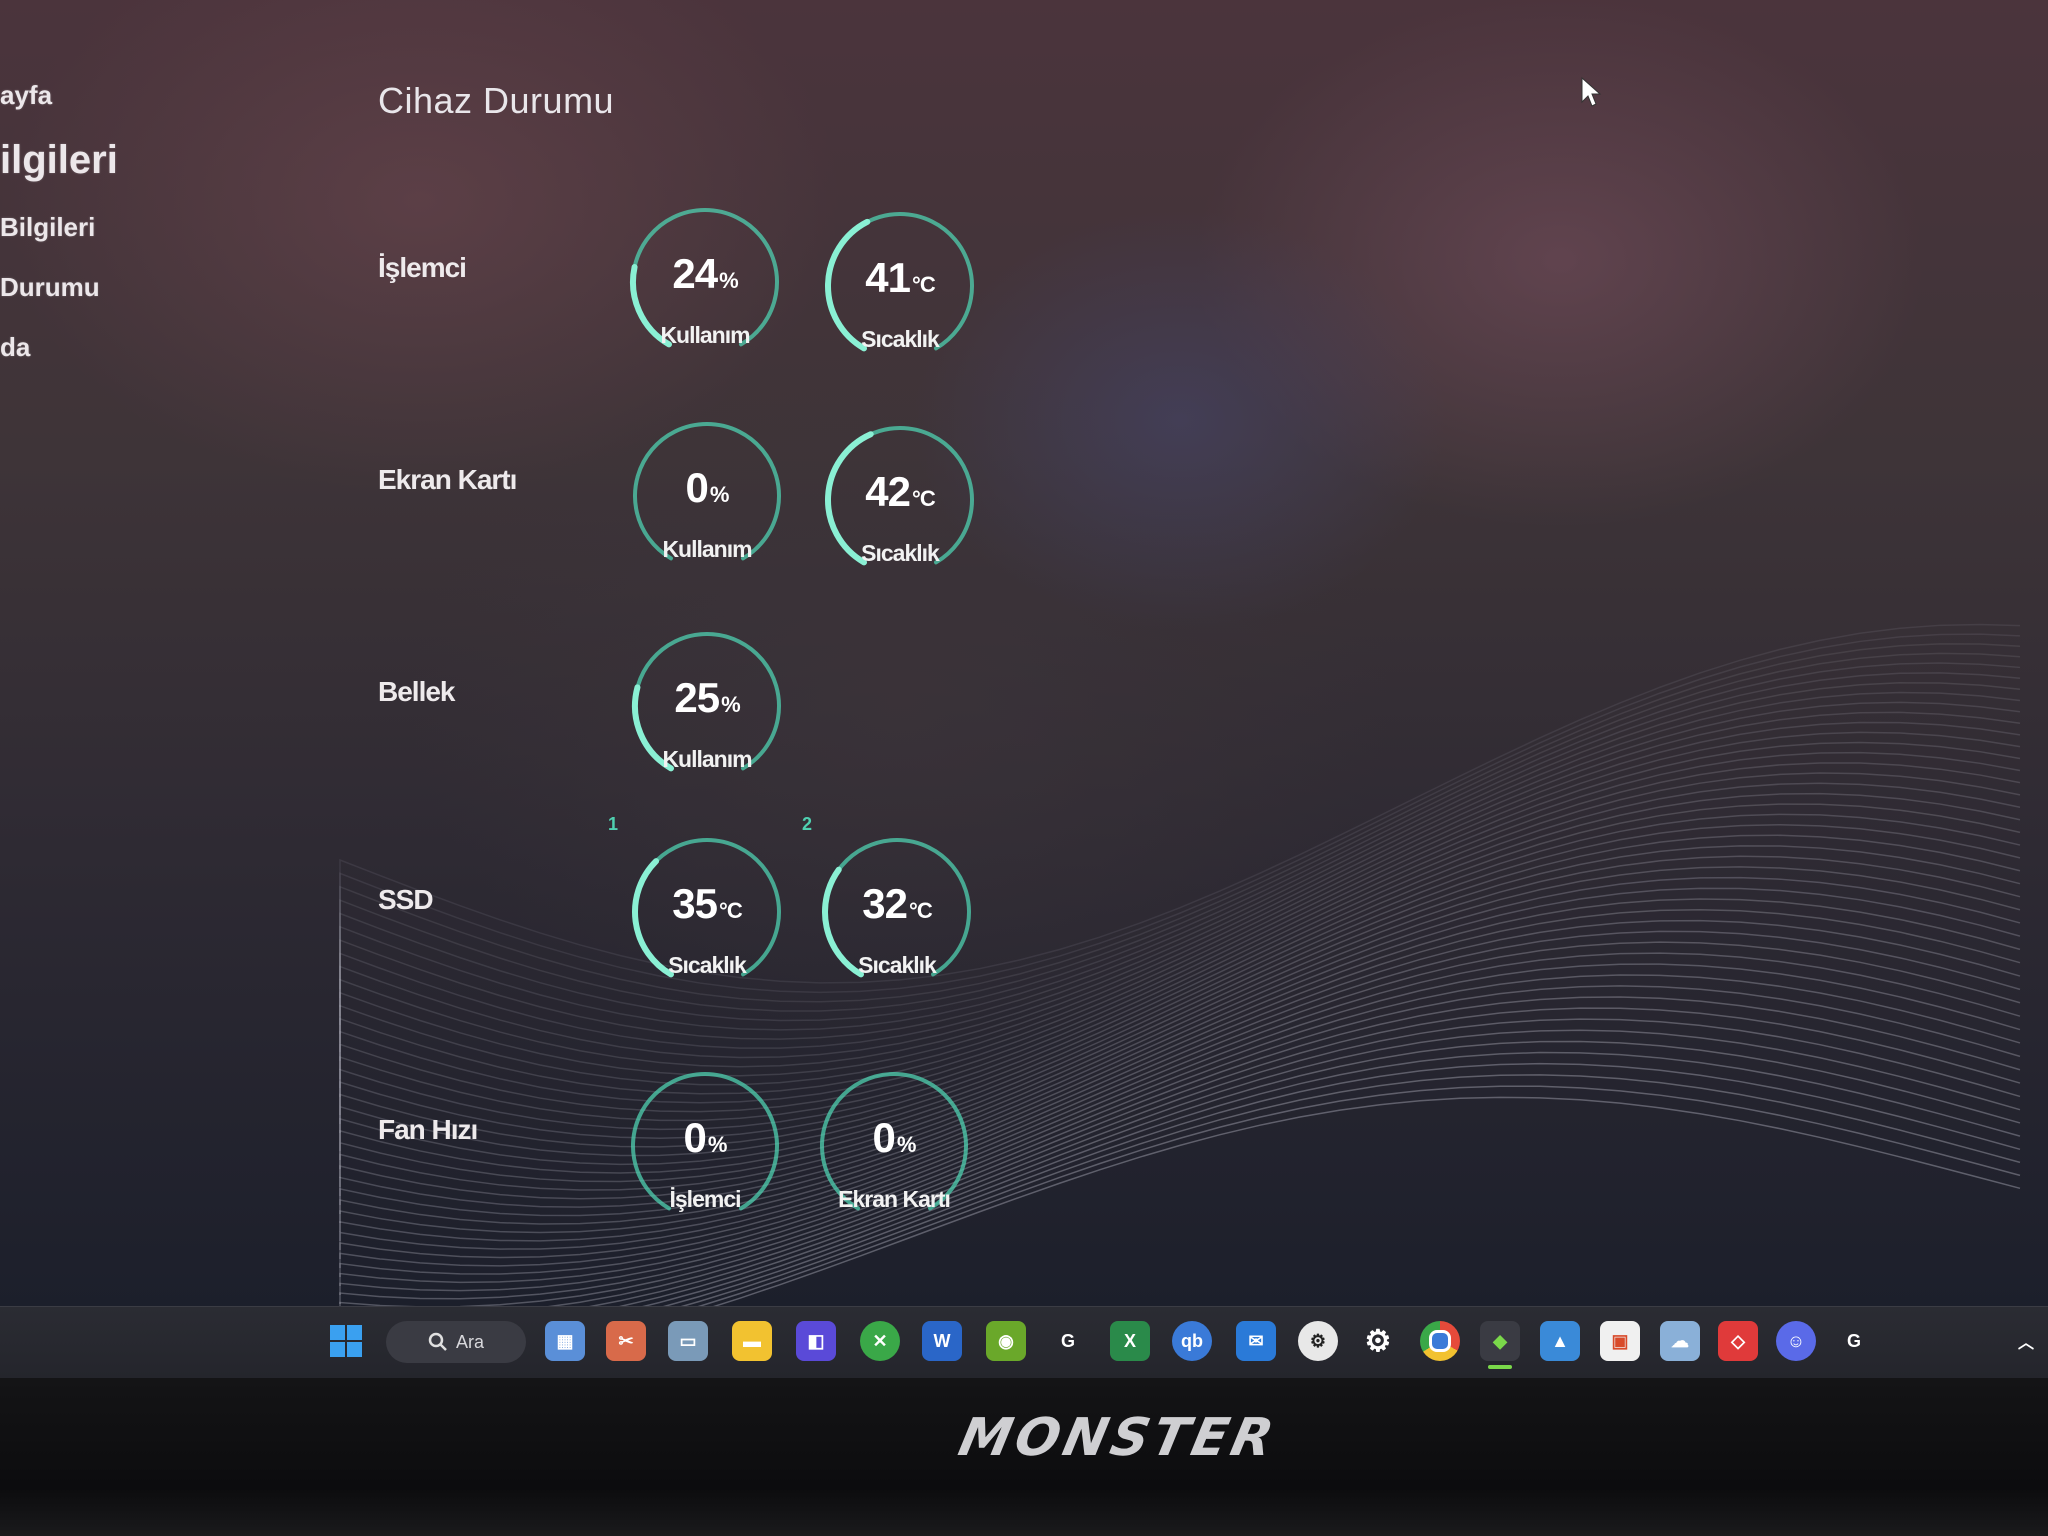 This screenshot has height=1536, width=2048. What do you see at coordinates (496, 100) in the screenshot?
I see `page-title: Cihaz Durumu` at bounding box center [496, 100].